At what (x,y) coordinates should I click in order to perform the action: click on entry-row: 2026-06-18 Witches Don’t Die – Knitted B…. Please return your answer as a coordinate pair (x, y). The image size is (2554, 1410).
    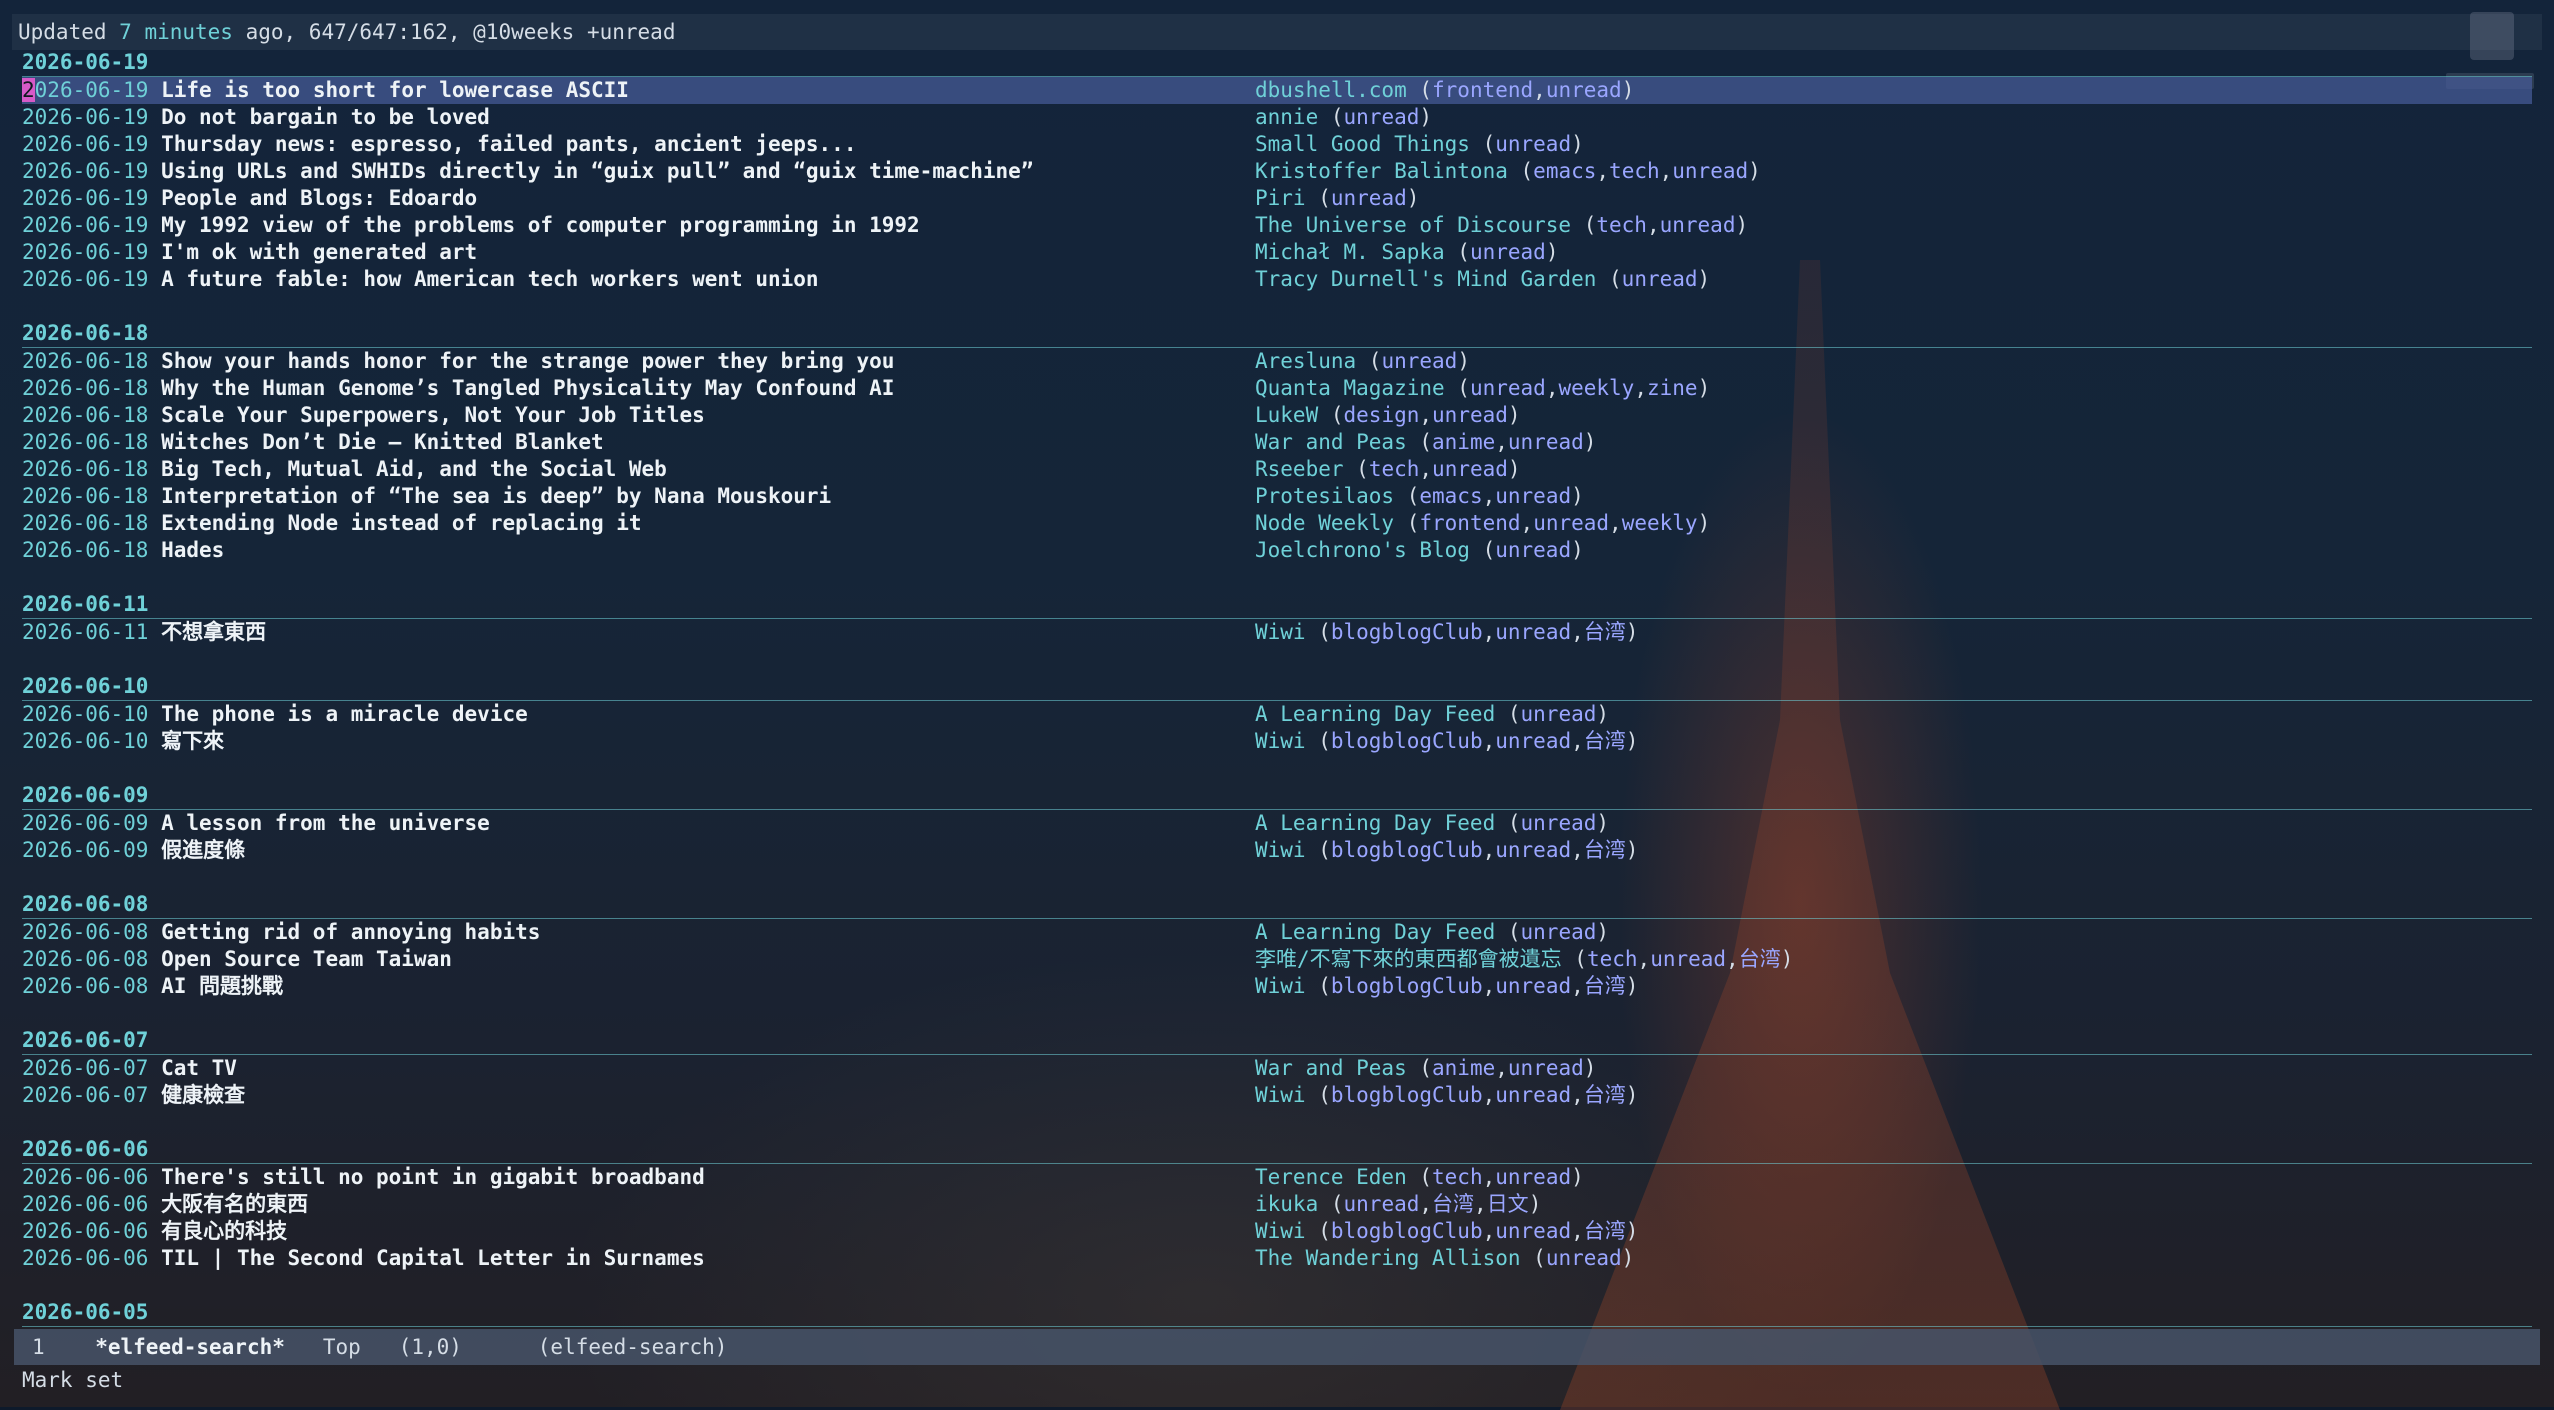
    Looking at the image, I should click on (1277, 442).